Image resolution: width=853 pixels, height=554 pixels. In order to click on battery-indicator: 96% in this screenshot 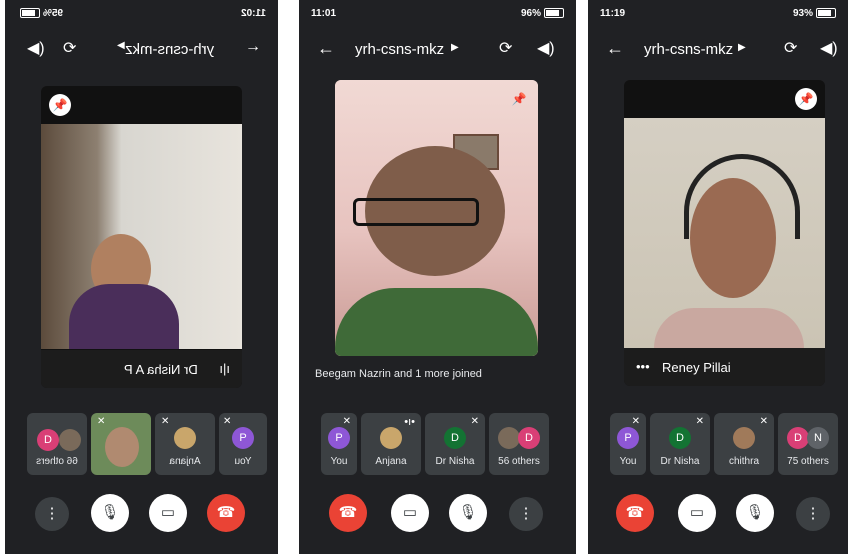, I will do `click(542, 13)`.